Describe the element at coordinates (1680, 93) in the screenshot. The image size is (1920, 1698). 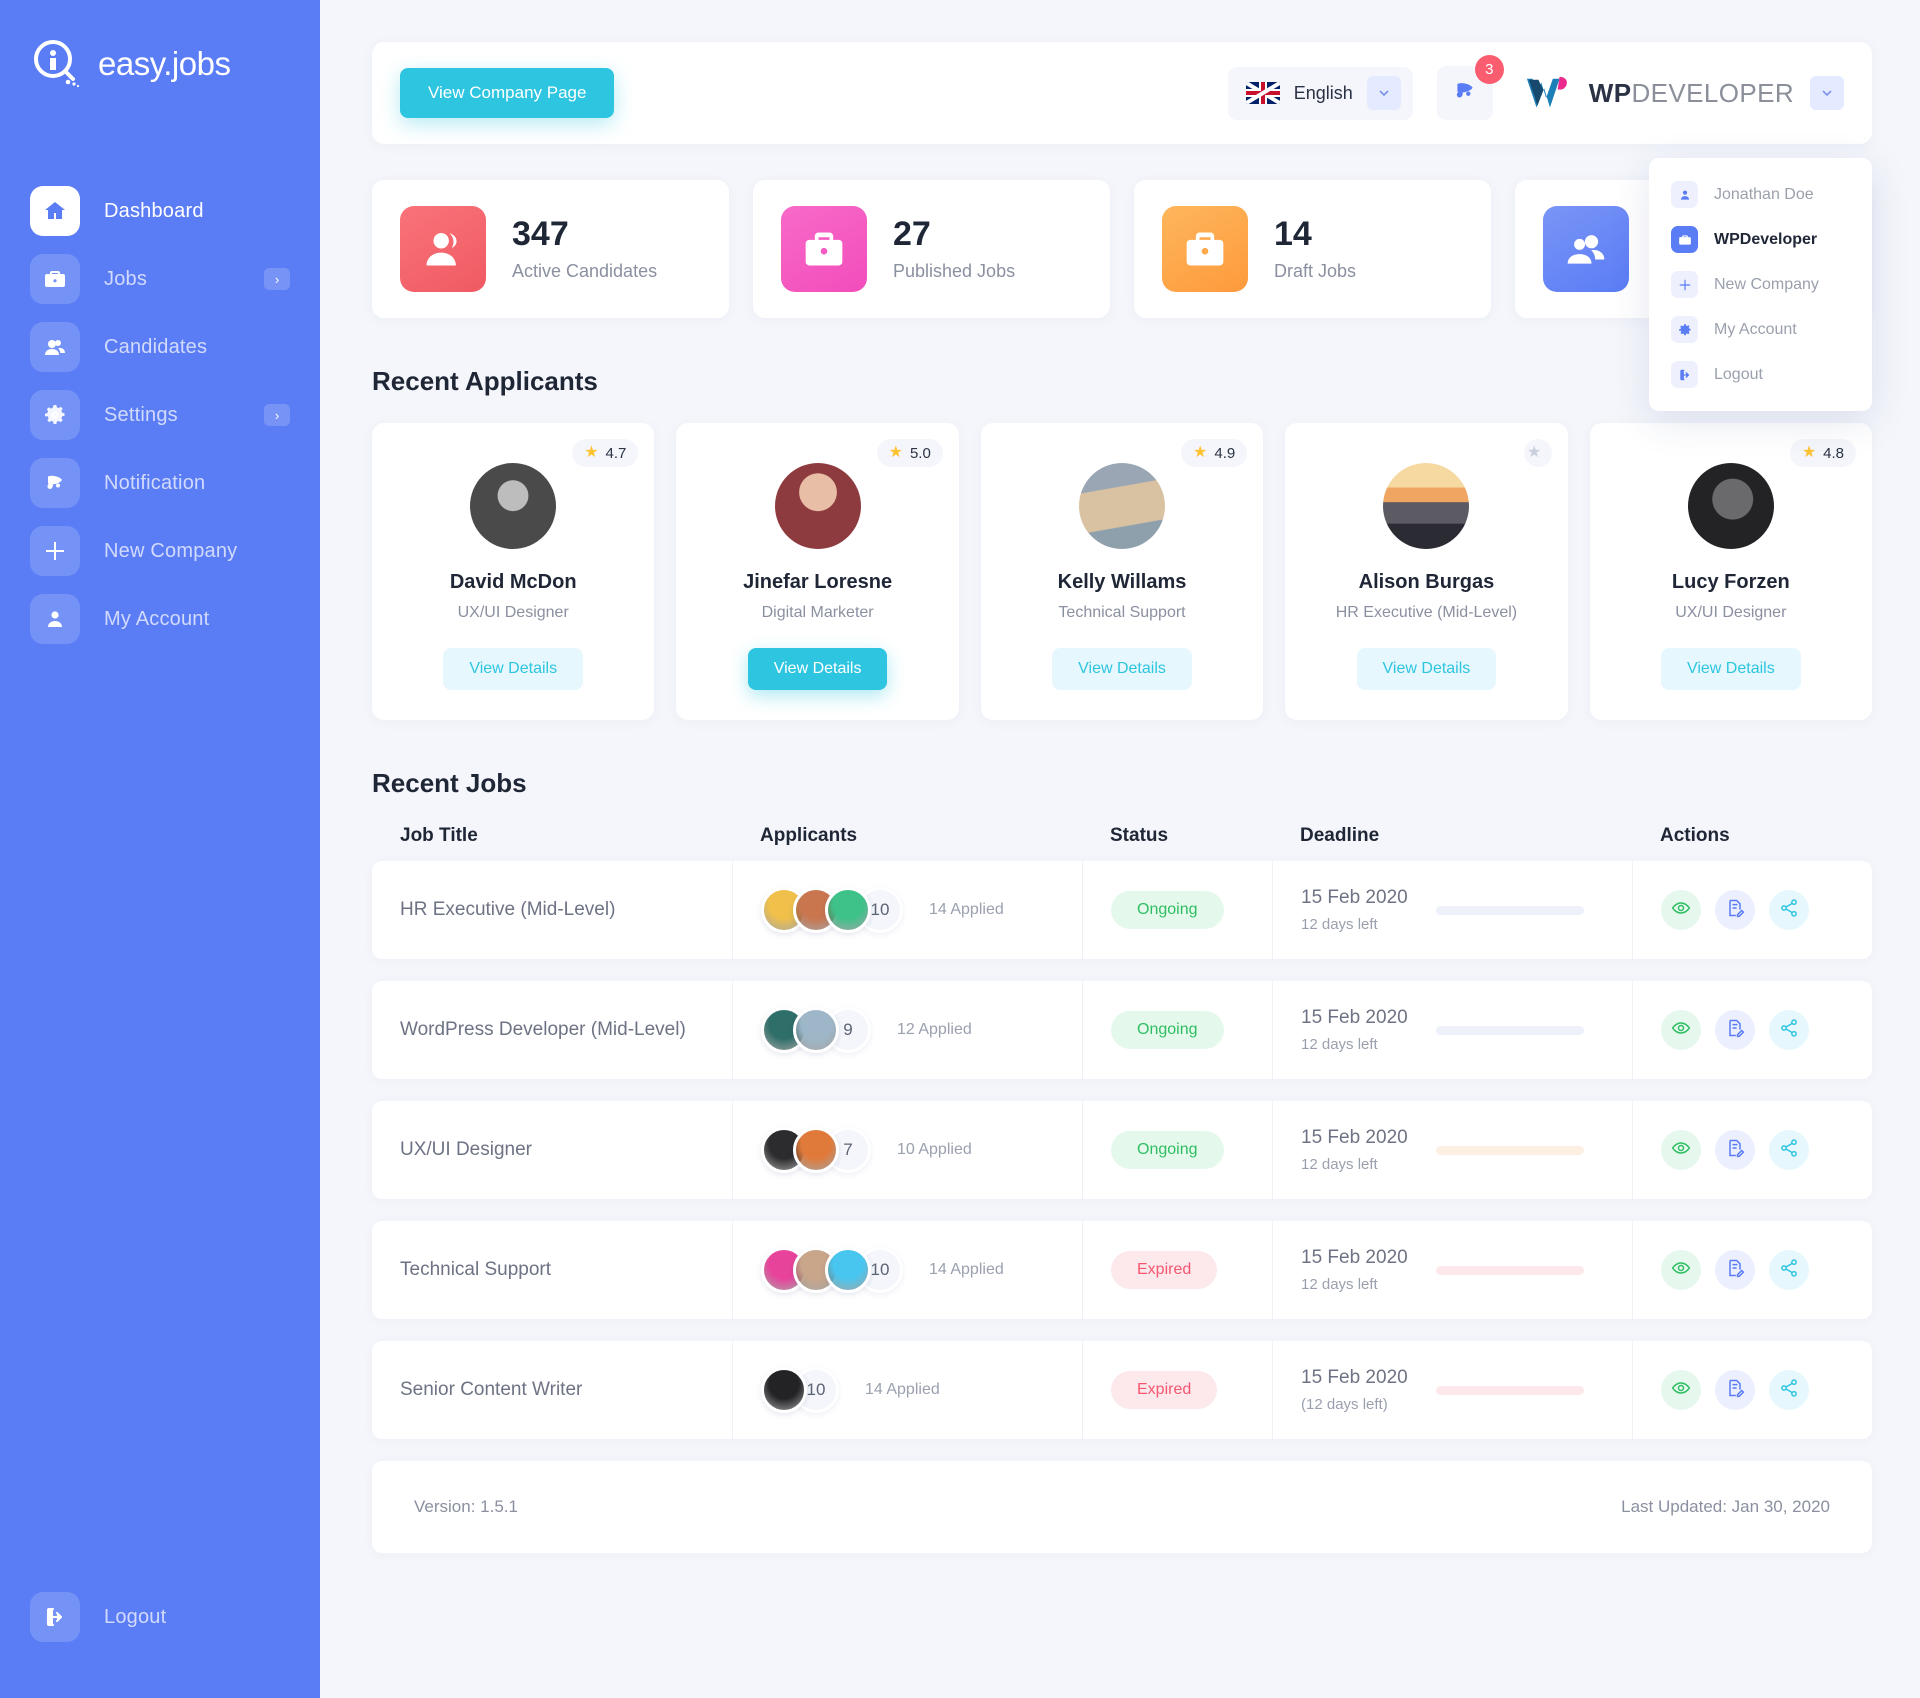
I see `account-menu-button: WPDEVELOPER` at that location.